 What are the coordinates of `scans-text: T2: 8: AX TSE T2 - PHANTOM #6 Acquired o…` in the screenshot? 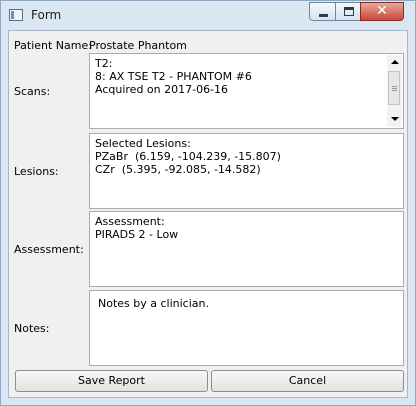 It's located at (173, 76).